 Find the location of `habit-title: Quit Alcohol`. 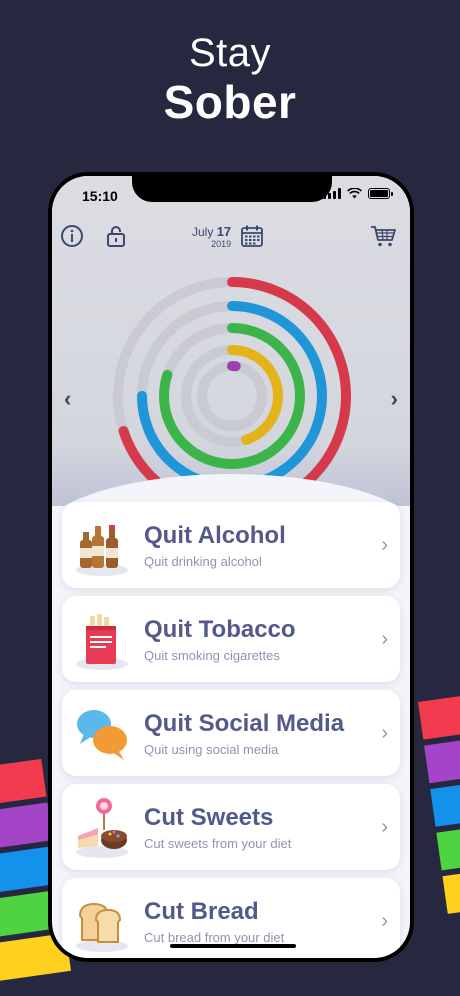

habit-title: Quit Alcohol is located at coordinates (215, 535).